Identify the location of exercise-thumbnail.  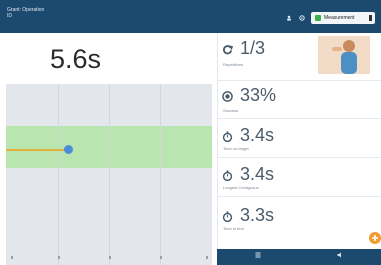
(344, 55).